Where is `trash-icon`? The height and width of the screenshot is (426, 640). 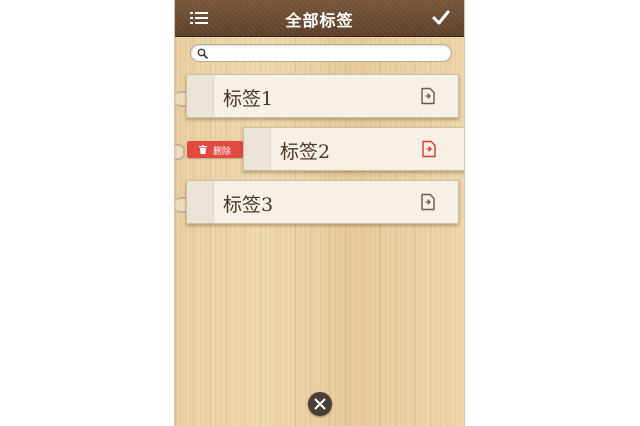
trash-icon is located at coordinates (203, 149).